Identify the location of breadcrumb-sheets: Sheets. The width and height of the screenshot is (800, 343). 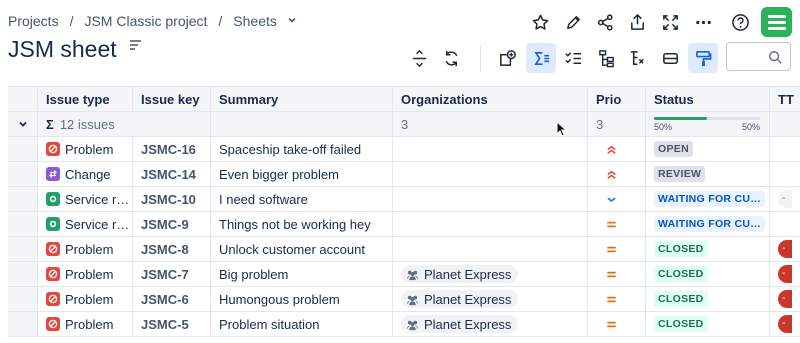
(255, 21).